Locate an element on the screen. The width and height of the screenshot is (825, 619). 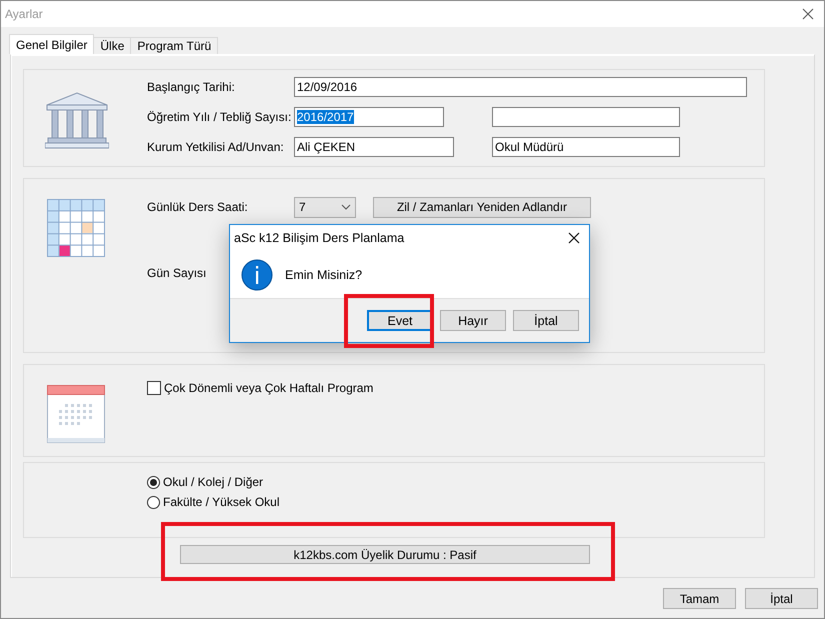
field-label: Öğretim Yılı / Tebliğ Sayısı: is located at coordinates (219, 117).